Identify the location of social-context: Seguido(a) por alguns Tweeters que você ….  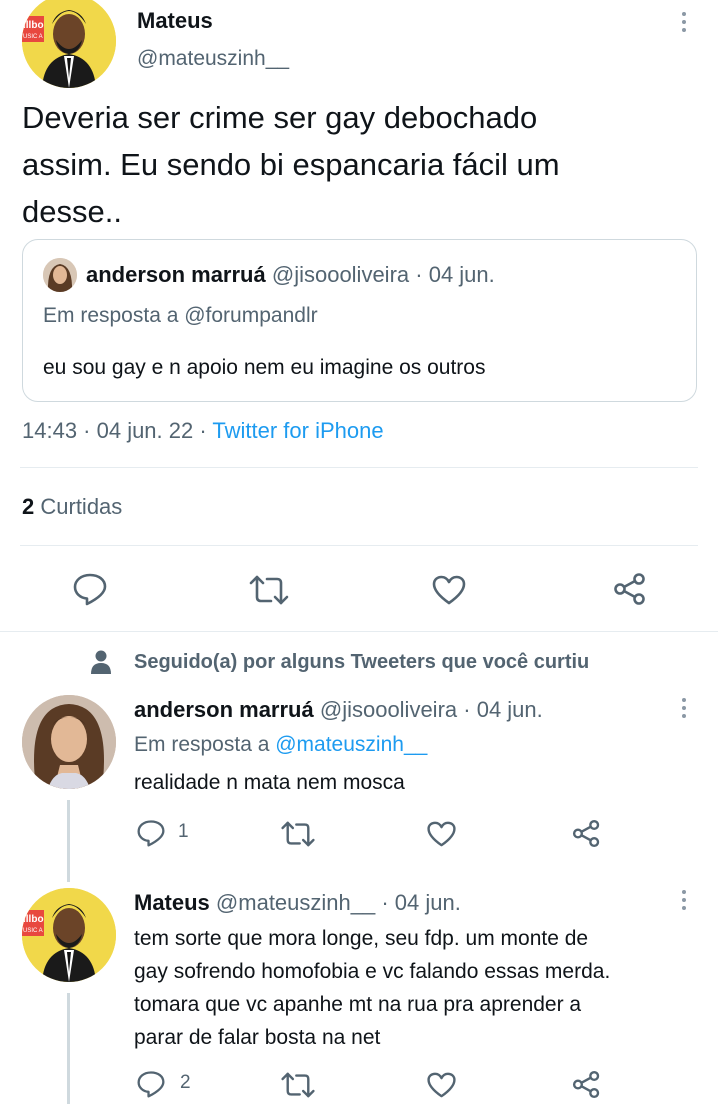
(362, 662).